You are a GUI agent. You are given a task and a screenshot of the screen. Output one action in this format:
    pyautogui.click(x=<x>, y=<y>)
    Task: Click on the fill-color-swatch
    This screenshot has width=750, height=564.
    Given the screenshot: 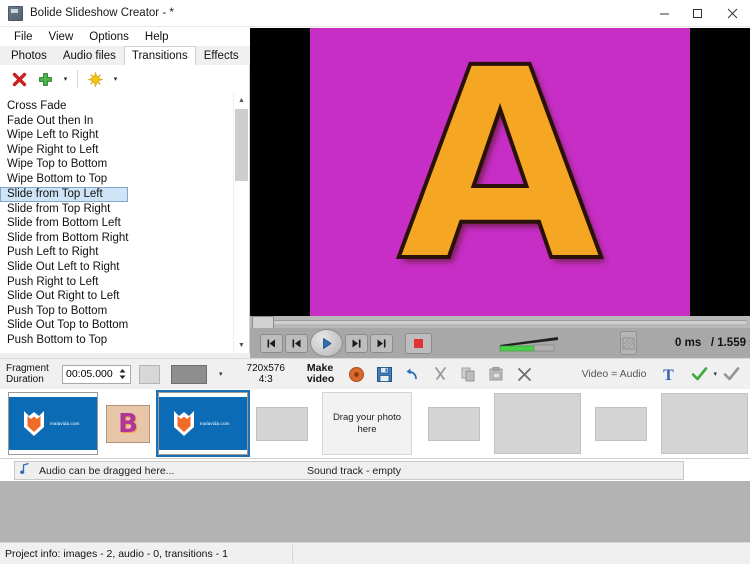 What is the action you would take?
    pyautogui.click(x=189, y=374)
    